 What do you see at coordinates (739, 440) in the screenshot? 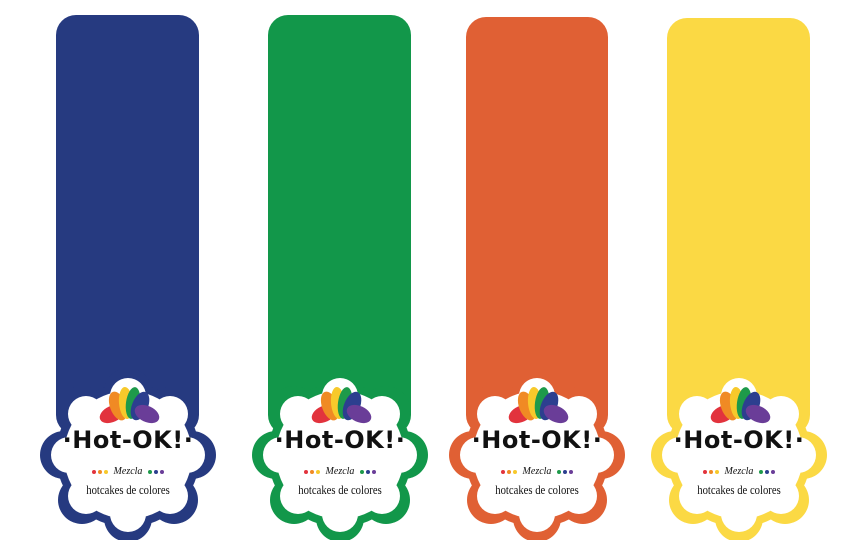
I see `brand-name: ·Hot-OK!·` at bounding box center [739, 440].